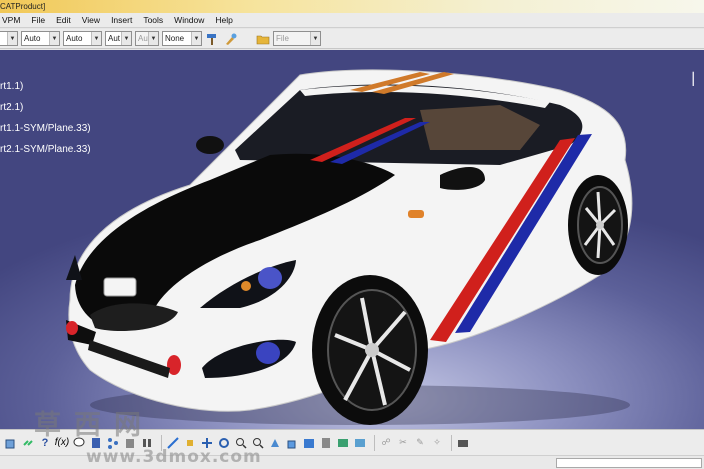 This screenshot has width=704, height=469. I want to click on fog-light-lens, so click(268, 353).